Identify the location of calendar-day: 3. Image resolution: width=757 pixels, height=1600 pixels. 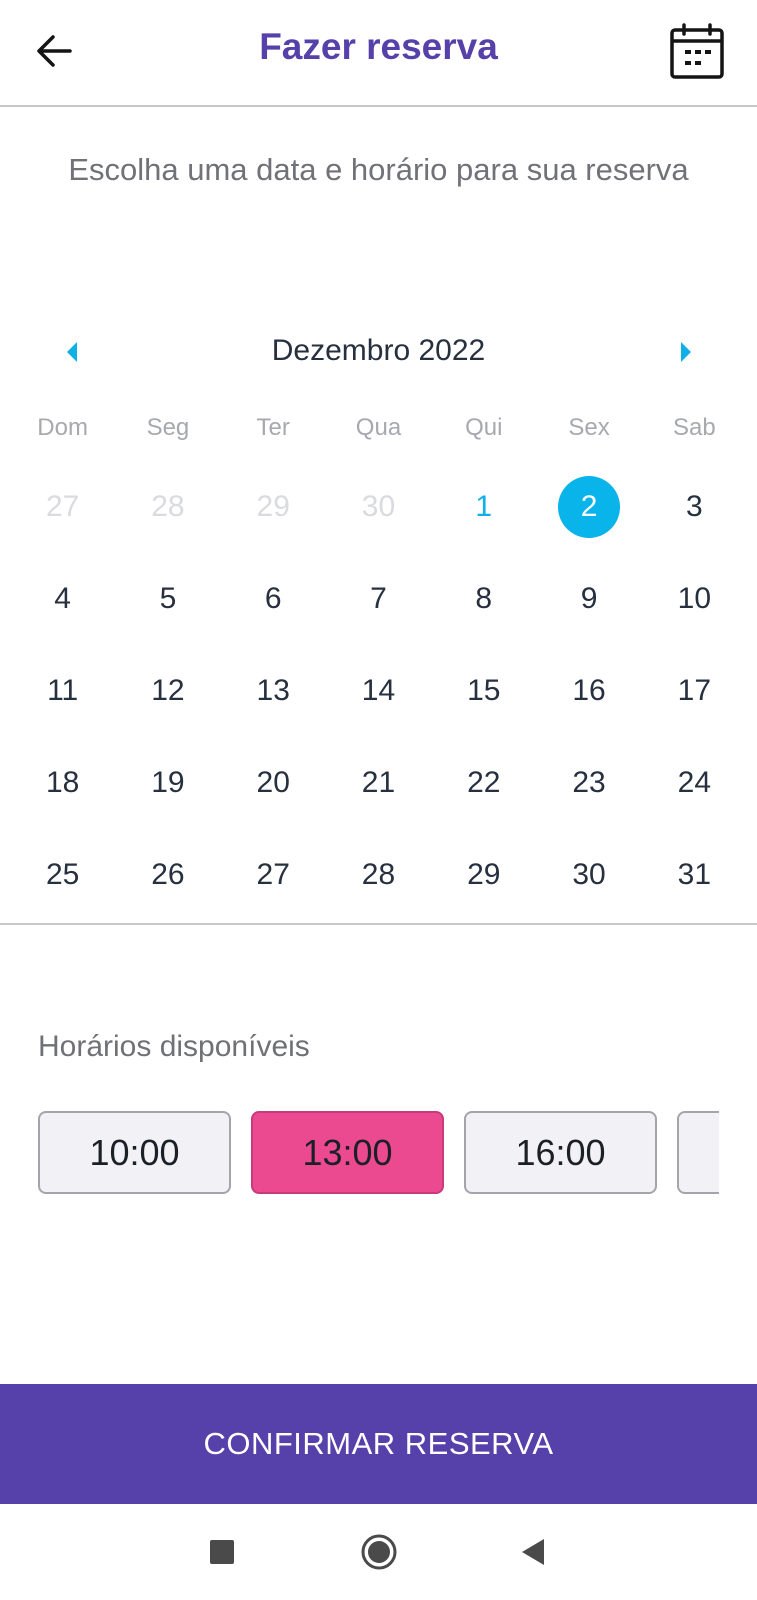
(694, 507).